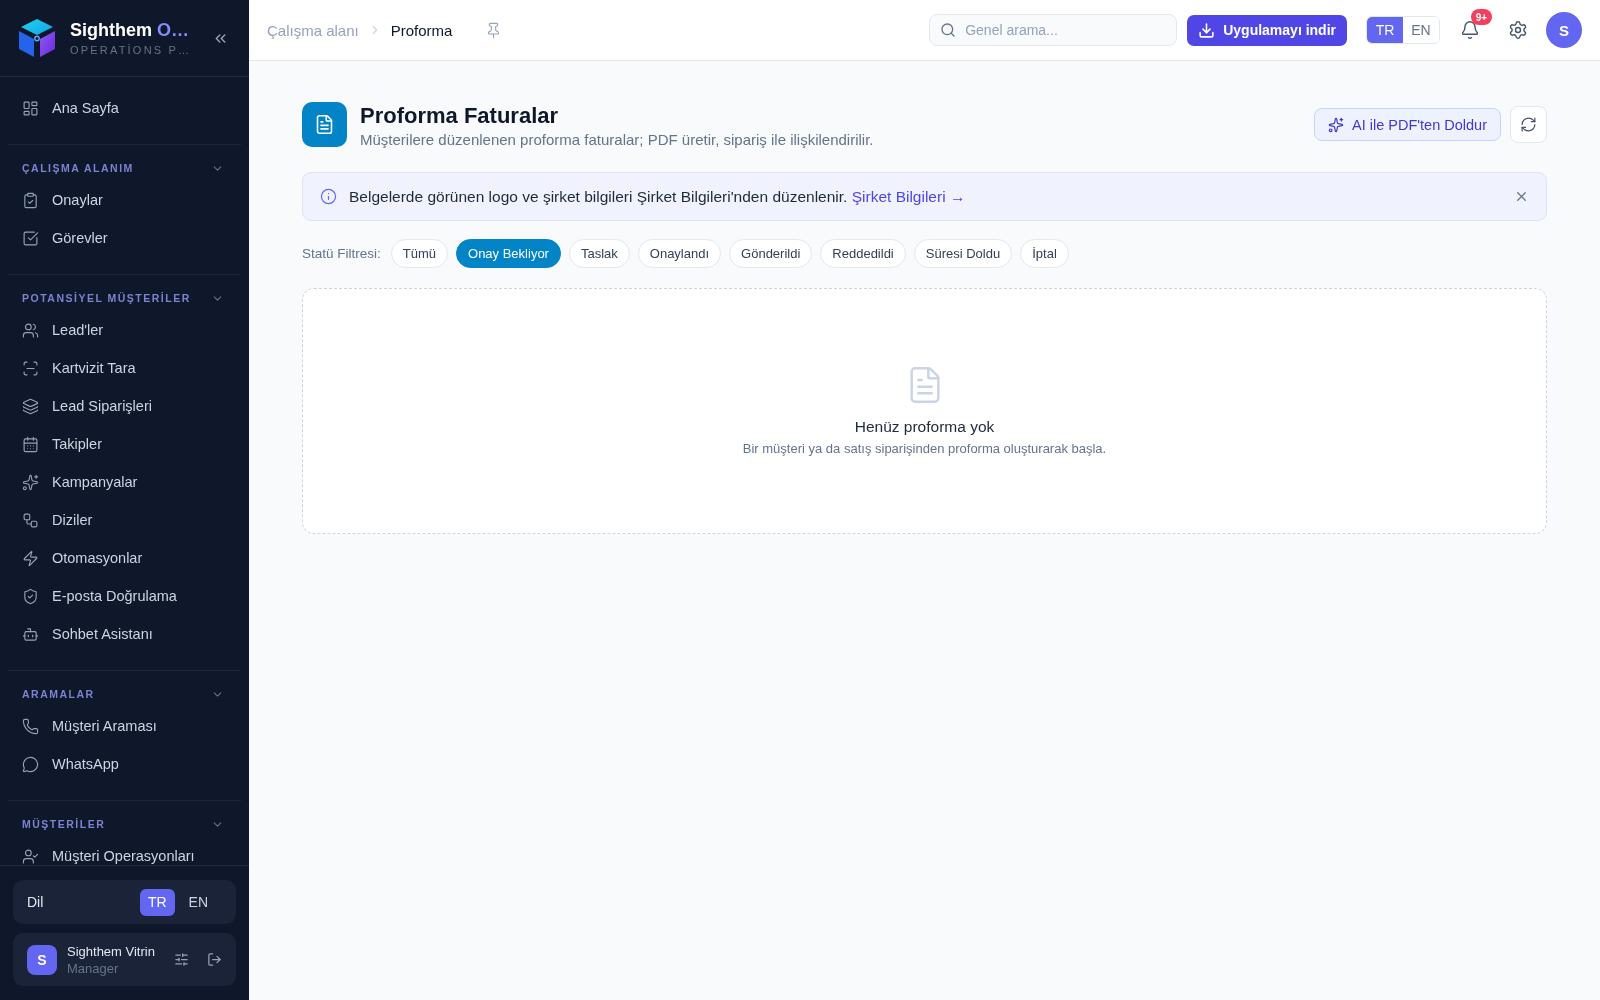 Image resolution: width=1600 pixels, height=1000 pixels. I want to click on bell-icon, so click(1470, 30).